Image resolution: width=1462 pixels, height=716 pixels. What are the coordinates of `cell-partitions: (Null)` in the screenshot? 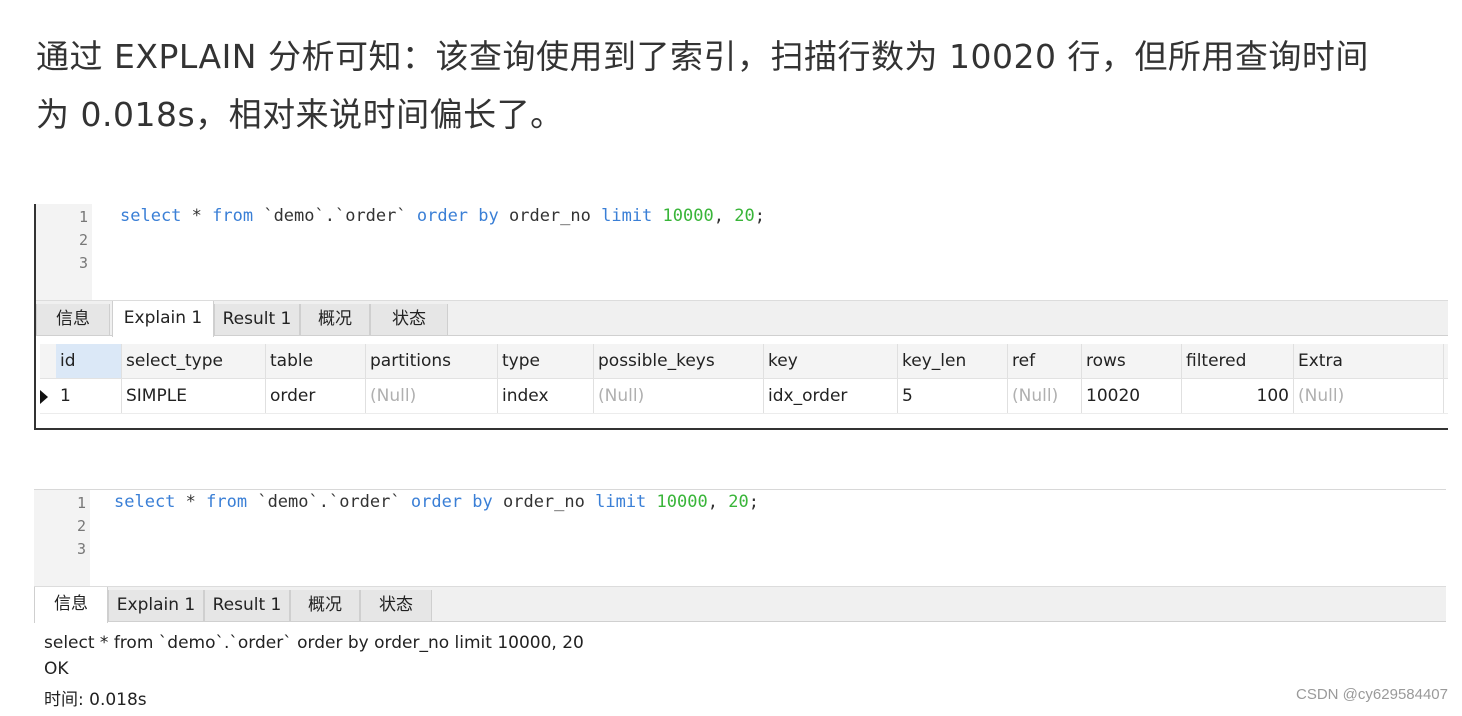 It's located at (432, 396).